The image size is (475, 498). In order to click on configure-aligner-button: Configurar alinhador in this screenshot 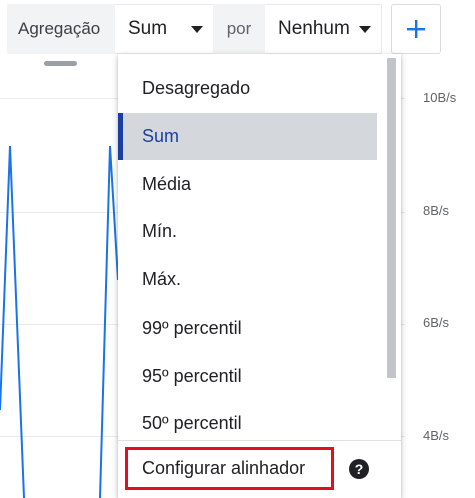, I will do `click(229, 468)`.